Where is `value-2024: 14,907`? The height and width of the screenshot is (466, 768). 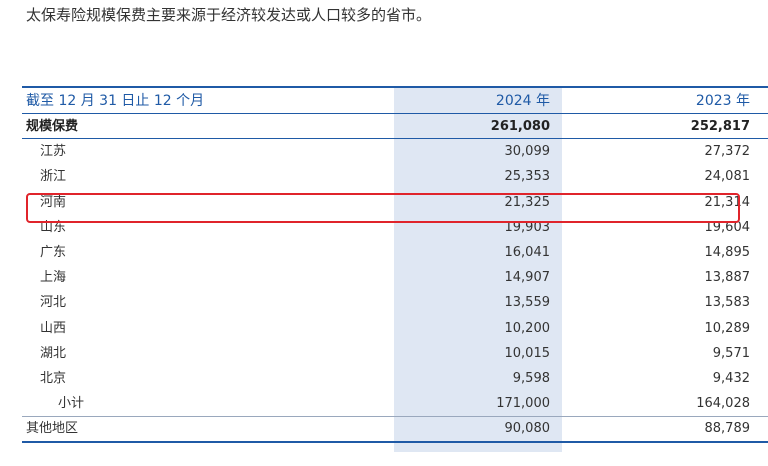 value-2024: 14,907 is located at coordinates (527, 278).